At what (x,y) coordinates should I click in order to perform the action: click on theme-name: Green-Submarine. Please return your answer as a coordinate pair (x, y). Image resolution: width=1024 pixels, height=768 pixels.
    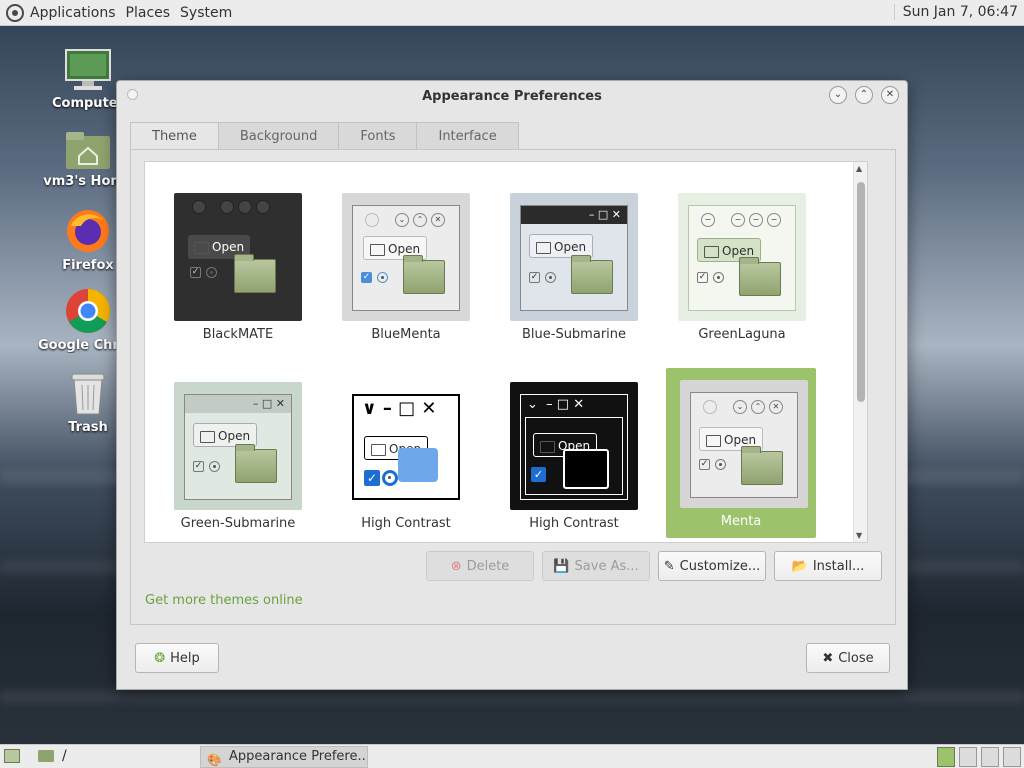
    Looking at the image, I should click on (238, 523).